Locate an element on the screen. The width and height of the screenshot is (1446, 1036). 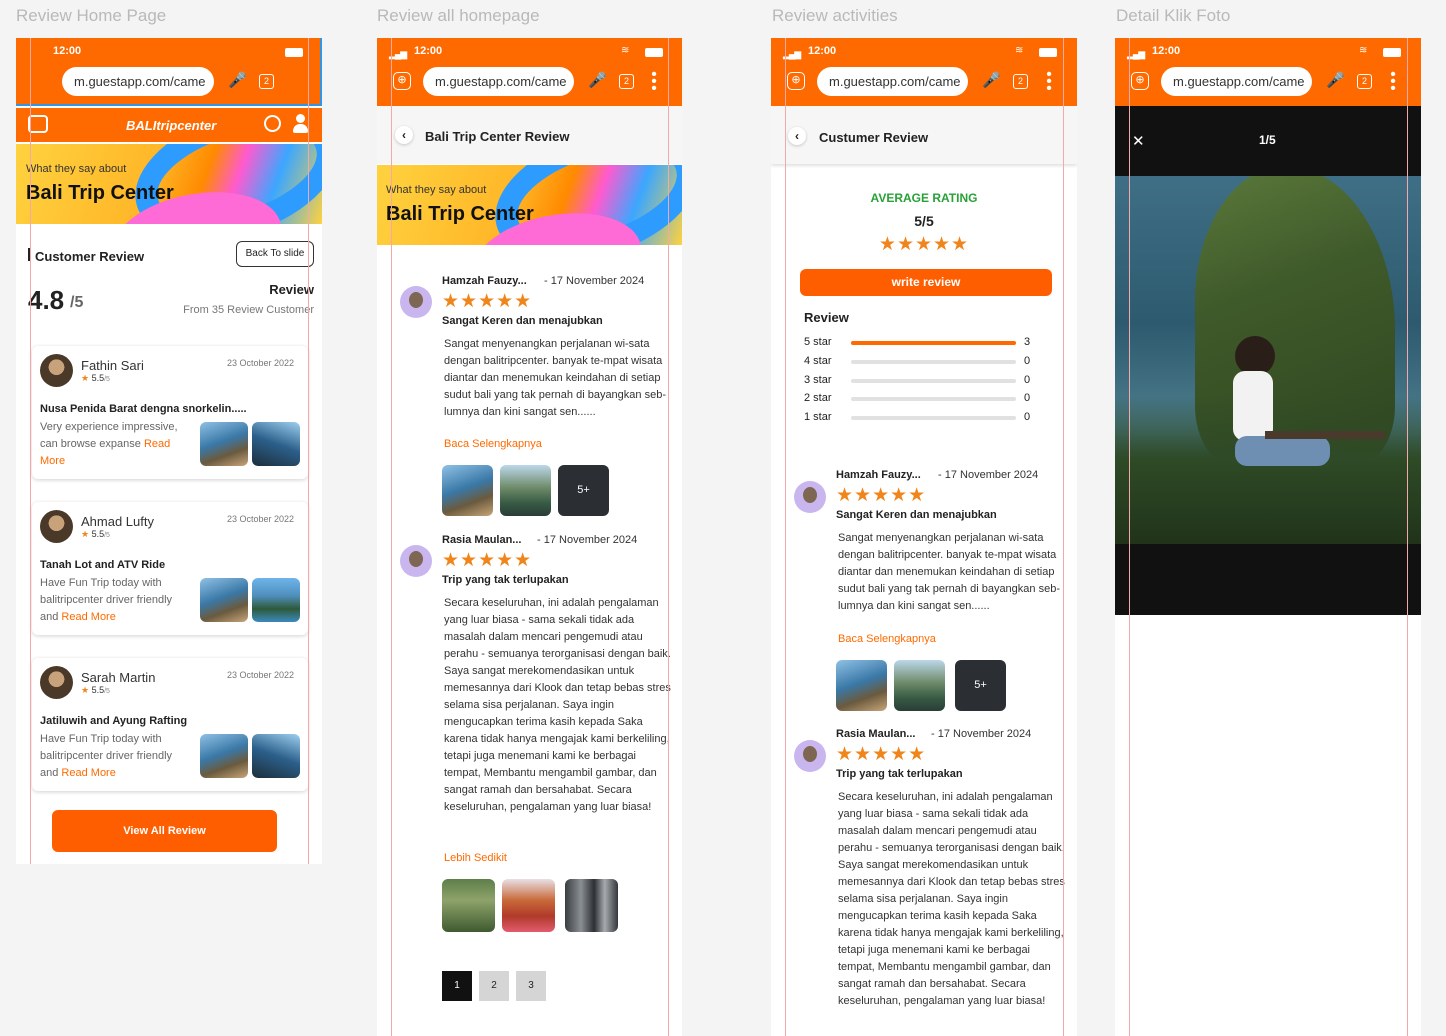
review-date: - 17 November 2024 is located at coordinates (587, 540).